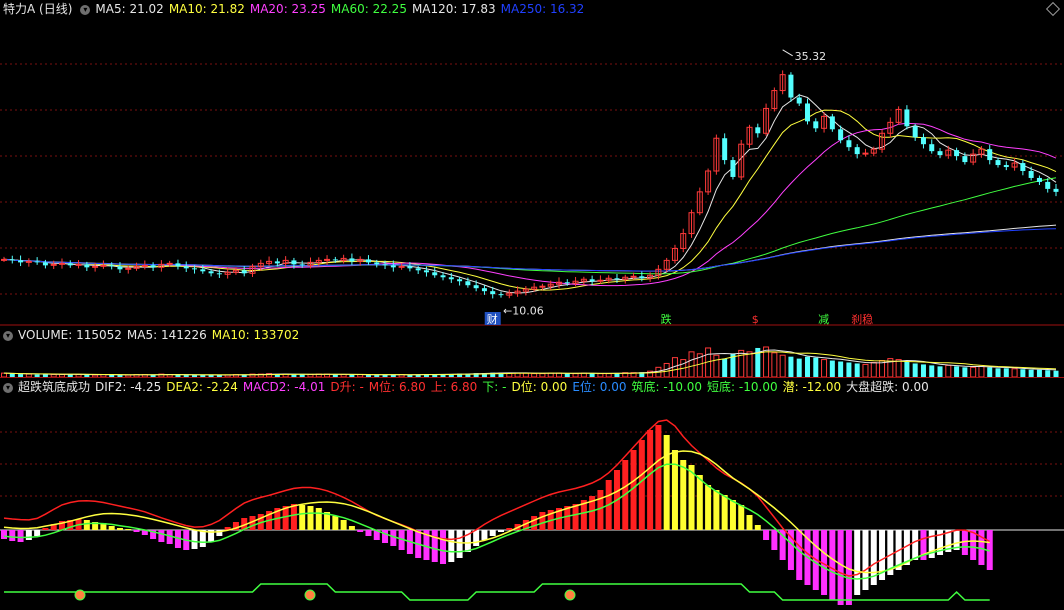 The width and height of the screenshot is (1064, 610). I want to click on indicator-legend-item-1: DIF2: -4.25, so click(128, 387).